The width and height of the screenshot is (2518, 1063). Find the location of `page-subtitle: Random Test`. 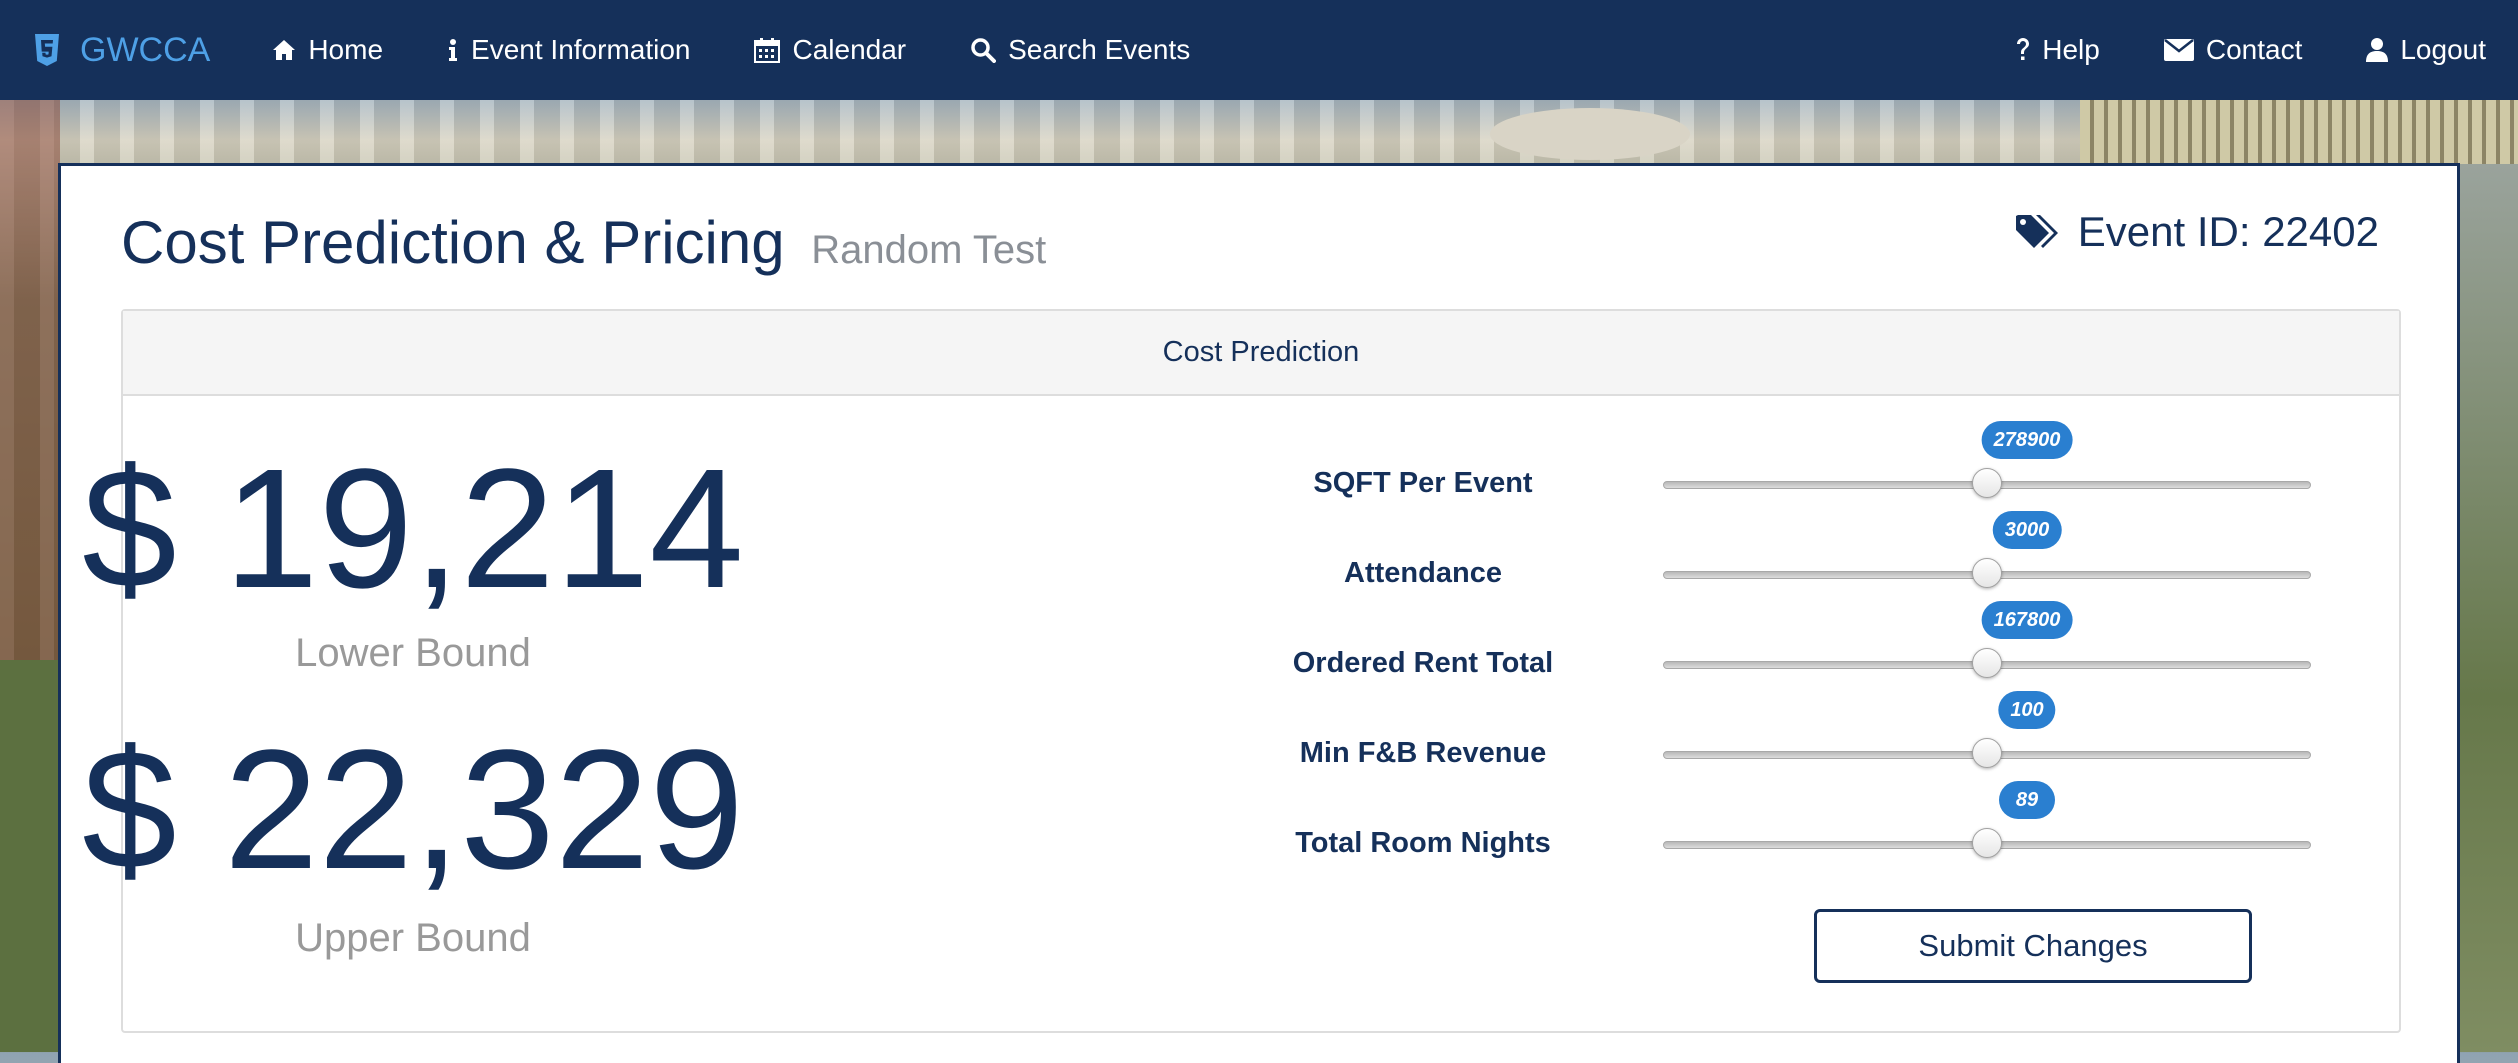

page-subtitle: Random Test is located at coordinates (929, 250).